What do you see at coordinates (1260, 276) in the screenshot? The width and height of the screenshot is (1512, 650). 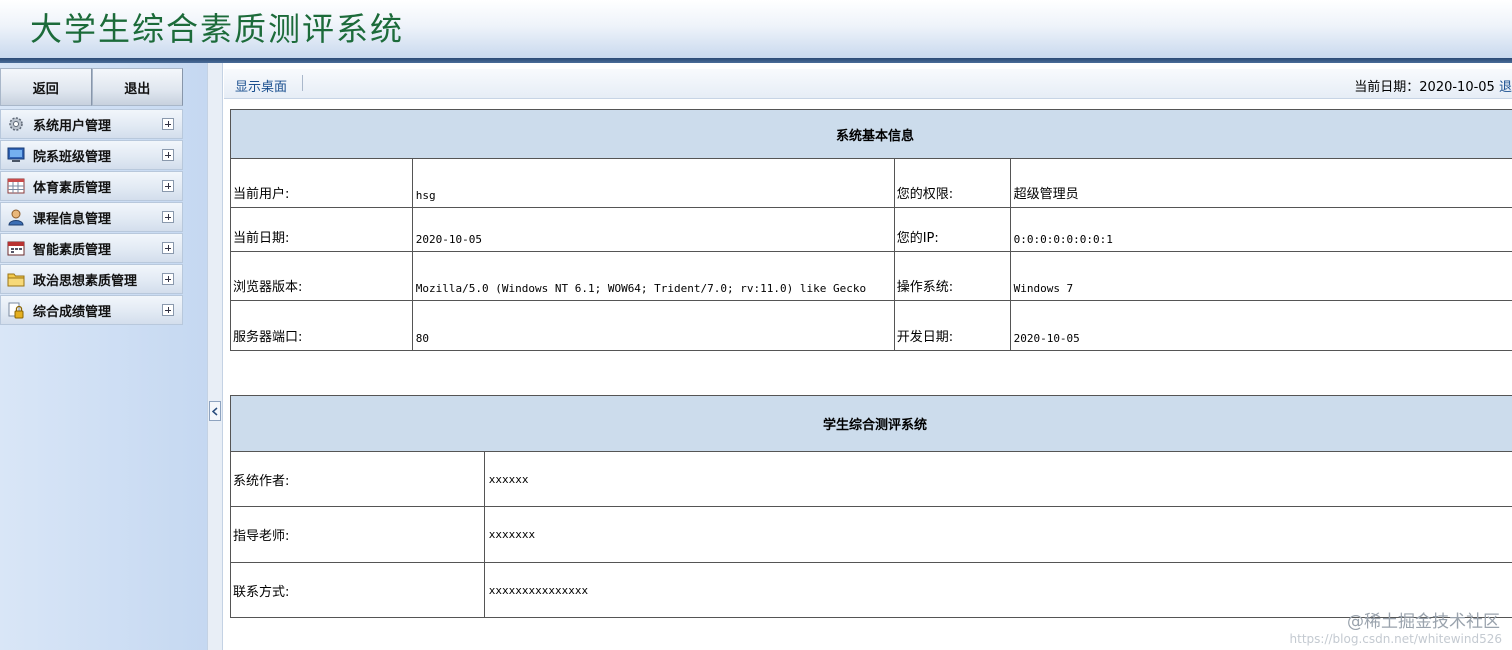 I see `value-os: Windows 7` at bounding box center [1260, 276].